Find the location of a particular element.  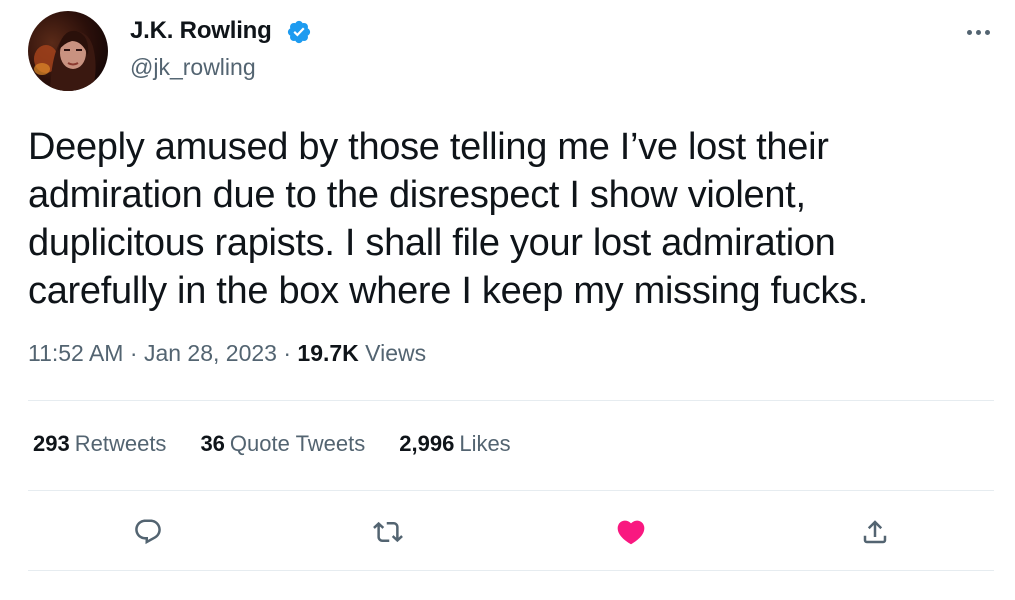

engagement-stats: 293 Retweets 36 Quote Tweets 2,996 Likes is located at coordinates (289, 444).